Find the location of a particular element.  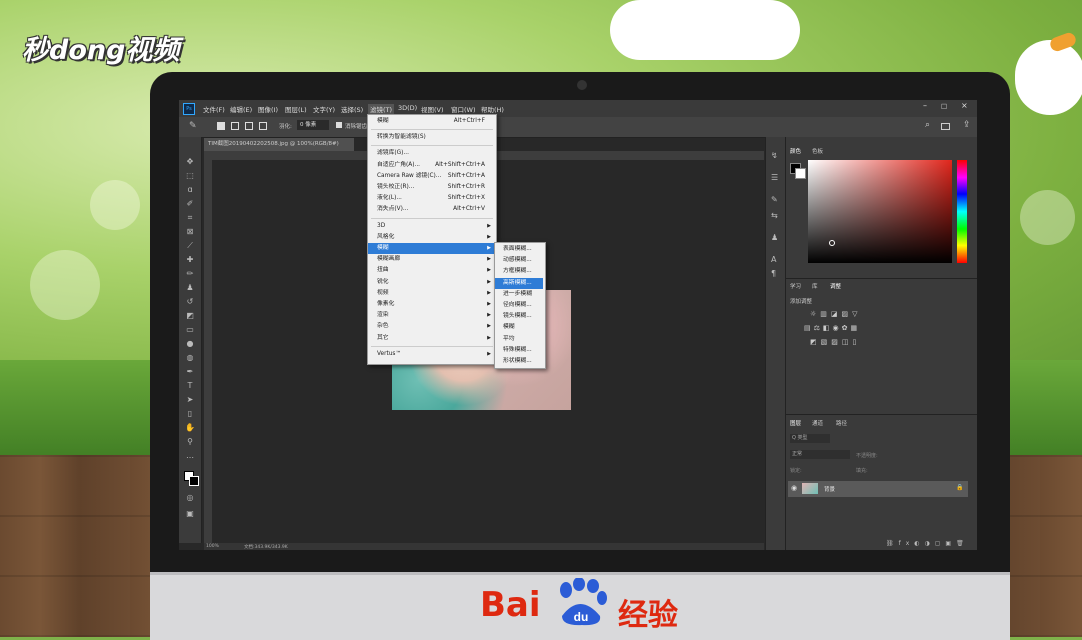

lasso-tool-icon: ✎ is located at coordinates (193, 126).